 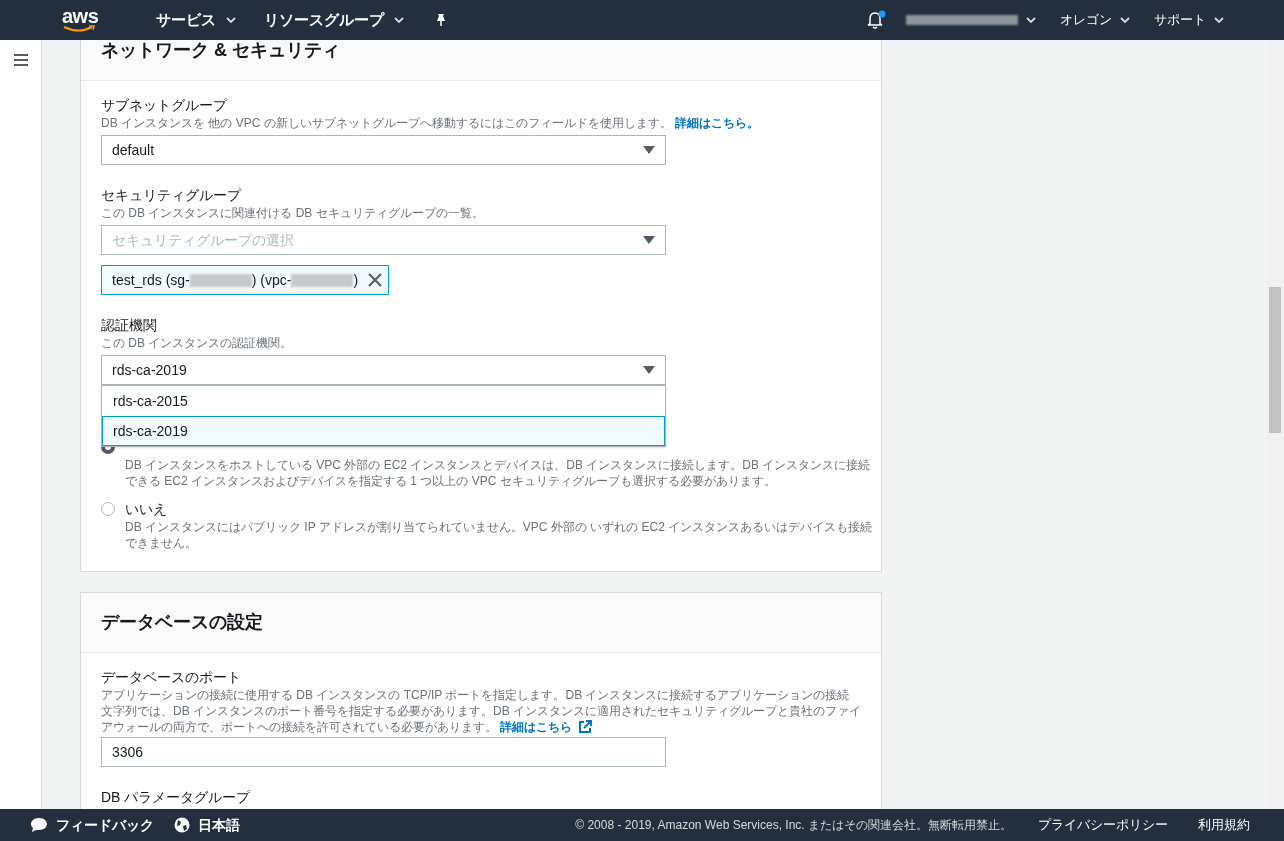 What do you see at coordinates (79, 29) in the screenshot?
I see `smile-icon` at bounding box center [79, 29].